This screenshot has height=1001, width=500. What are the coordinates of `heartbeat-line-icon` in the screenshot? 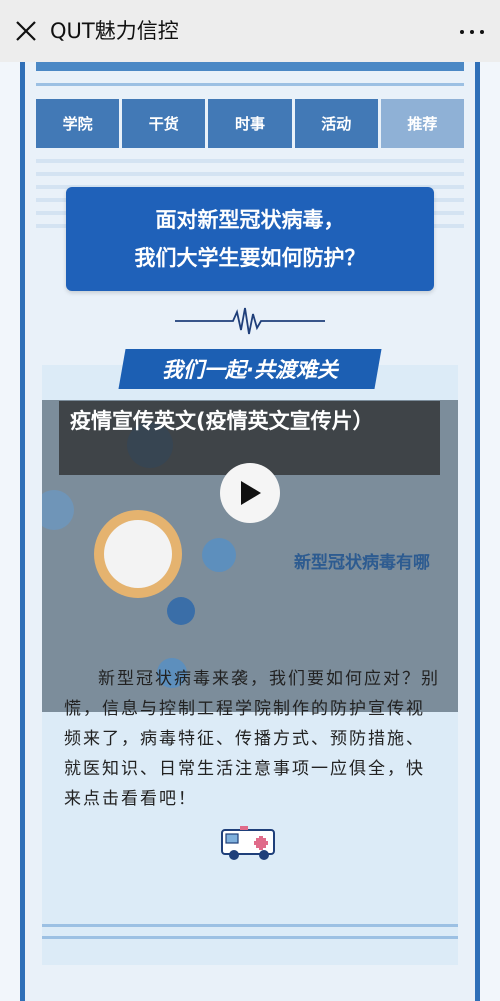 It's located at (250, 321).